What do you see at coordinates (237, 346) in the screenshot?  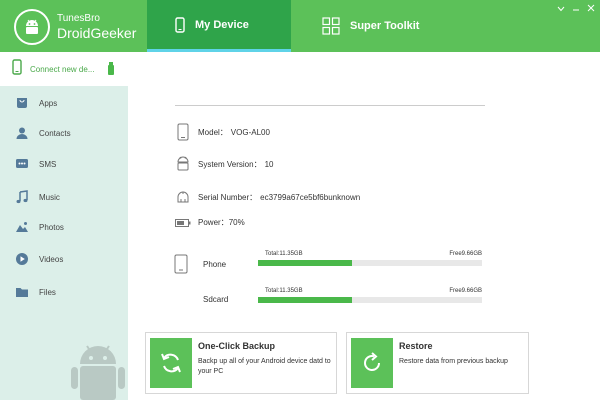 I see `backup-title: One-Click Backup` at bounding box center [237, 346].